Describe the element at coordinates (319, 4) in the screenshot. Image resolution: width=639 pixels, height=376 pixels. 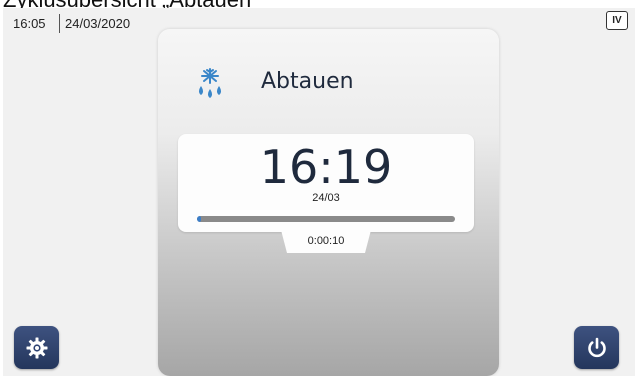
I see `page-heading: Zyklusübersicht „Abtauen“` at that location.